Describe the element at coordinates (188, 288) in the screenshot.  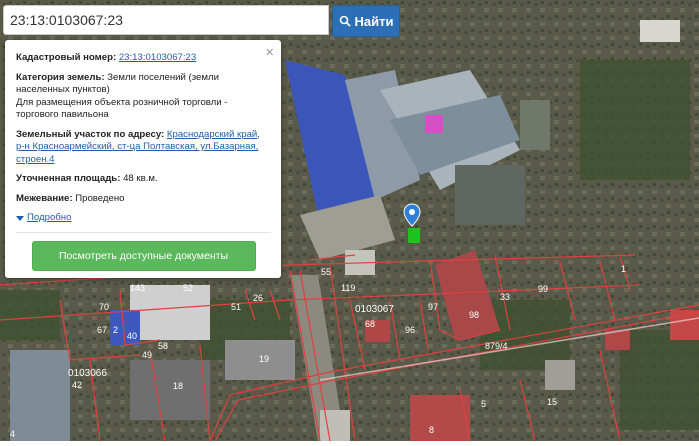
I see `parcel-label: 52` at that location.